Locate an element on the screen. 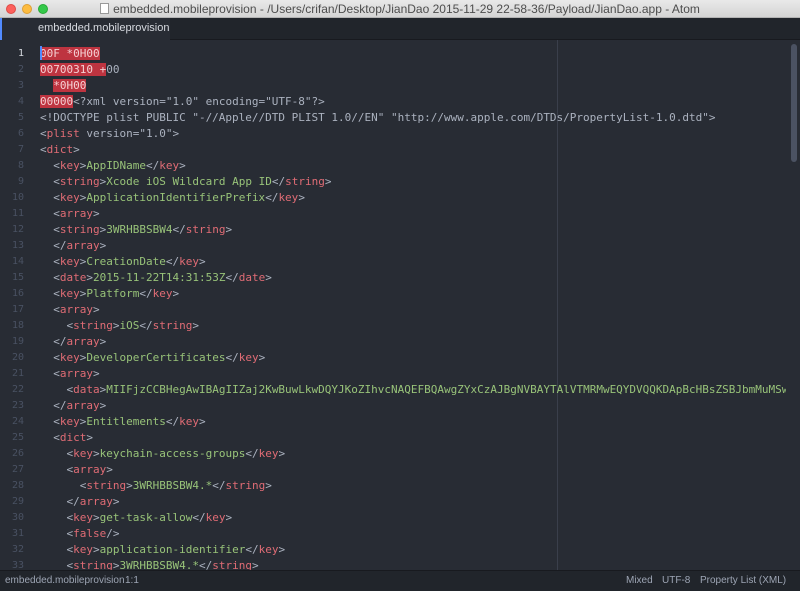 Image resolution: width=800 pixels, height=591 pixels. code-line: <key>get-task-allow</key> is located at coordinates (136, 518).